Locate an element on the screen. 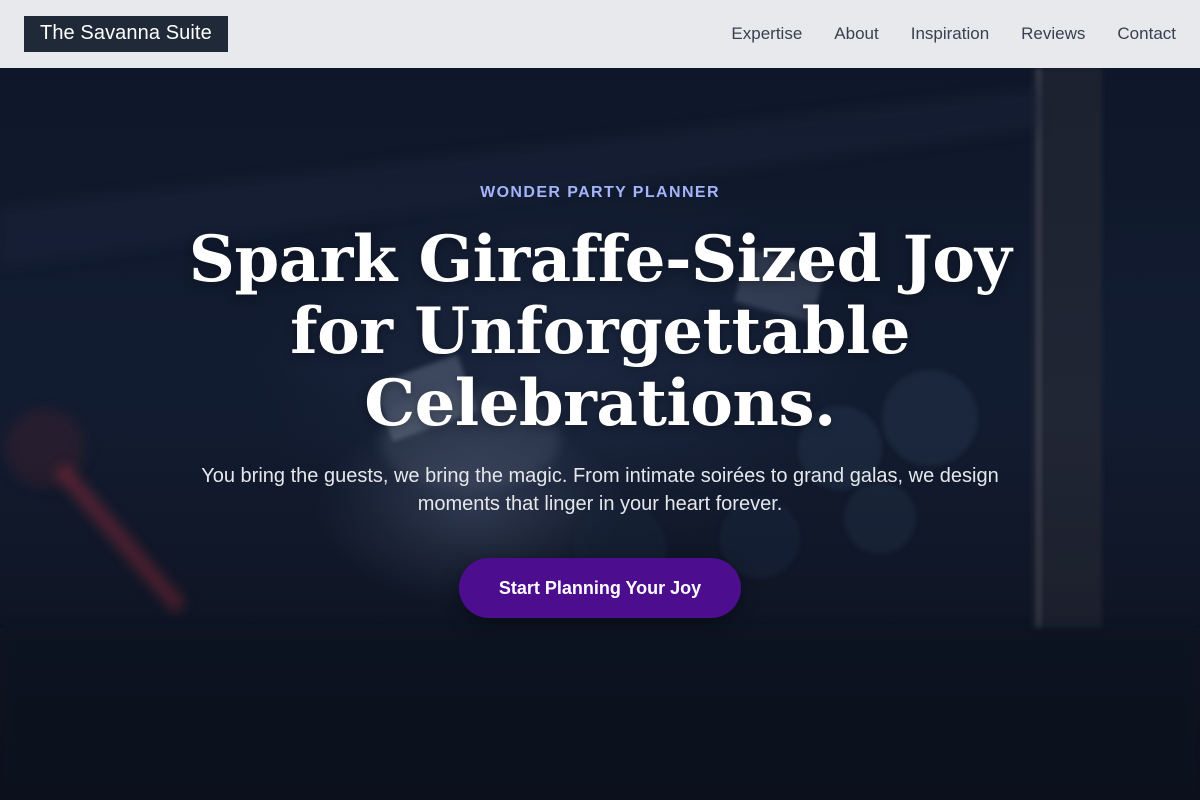 The image size is (1200, 800). nav-link-about: About is located at coordinates (856, 34).